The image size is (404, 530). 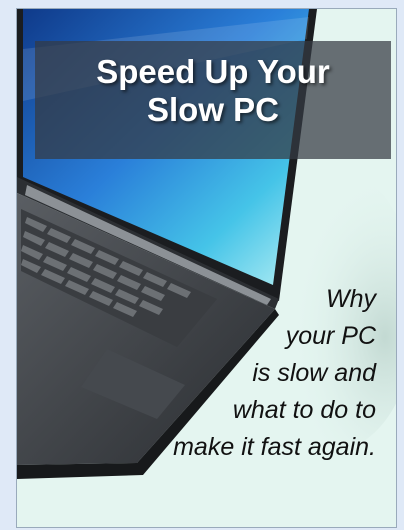 What do you see at coordinates (213, 71) in the screenshot?
I see `title-line-1: Speed Up Your` at bounding box center [213, 71].